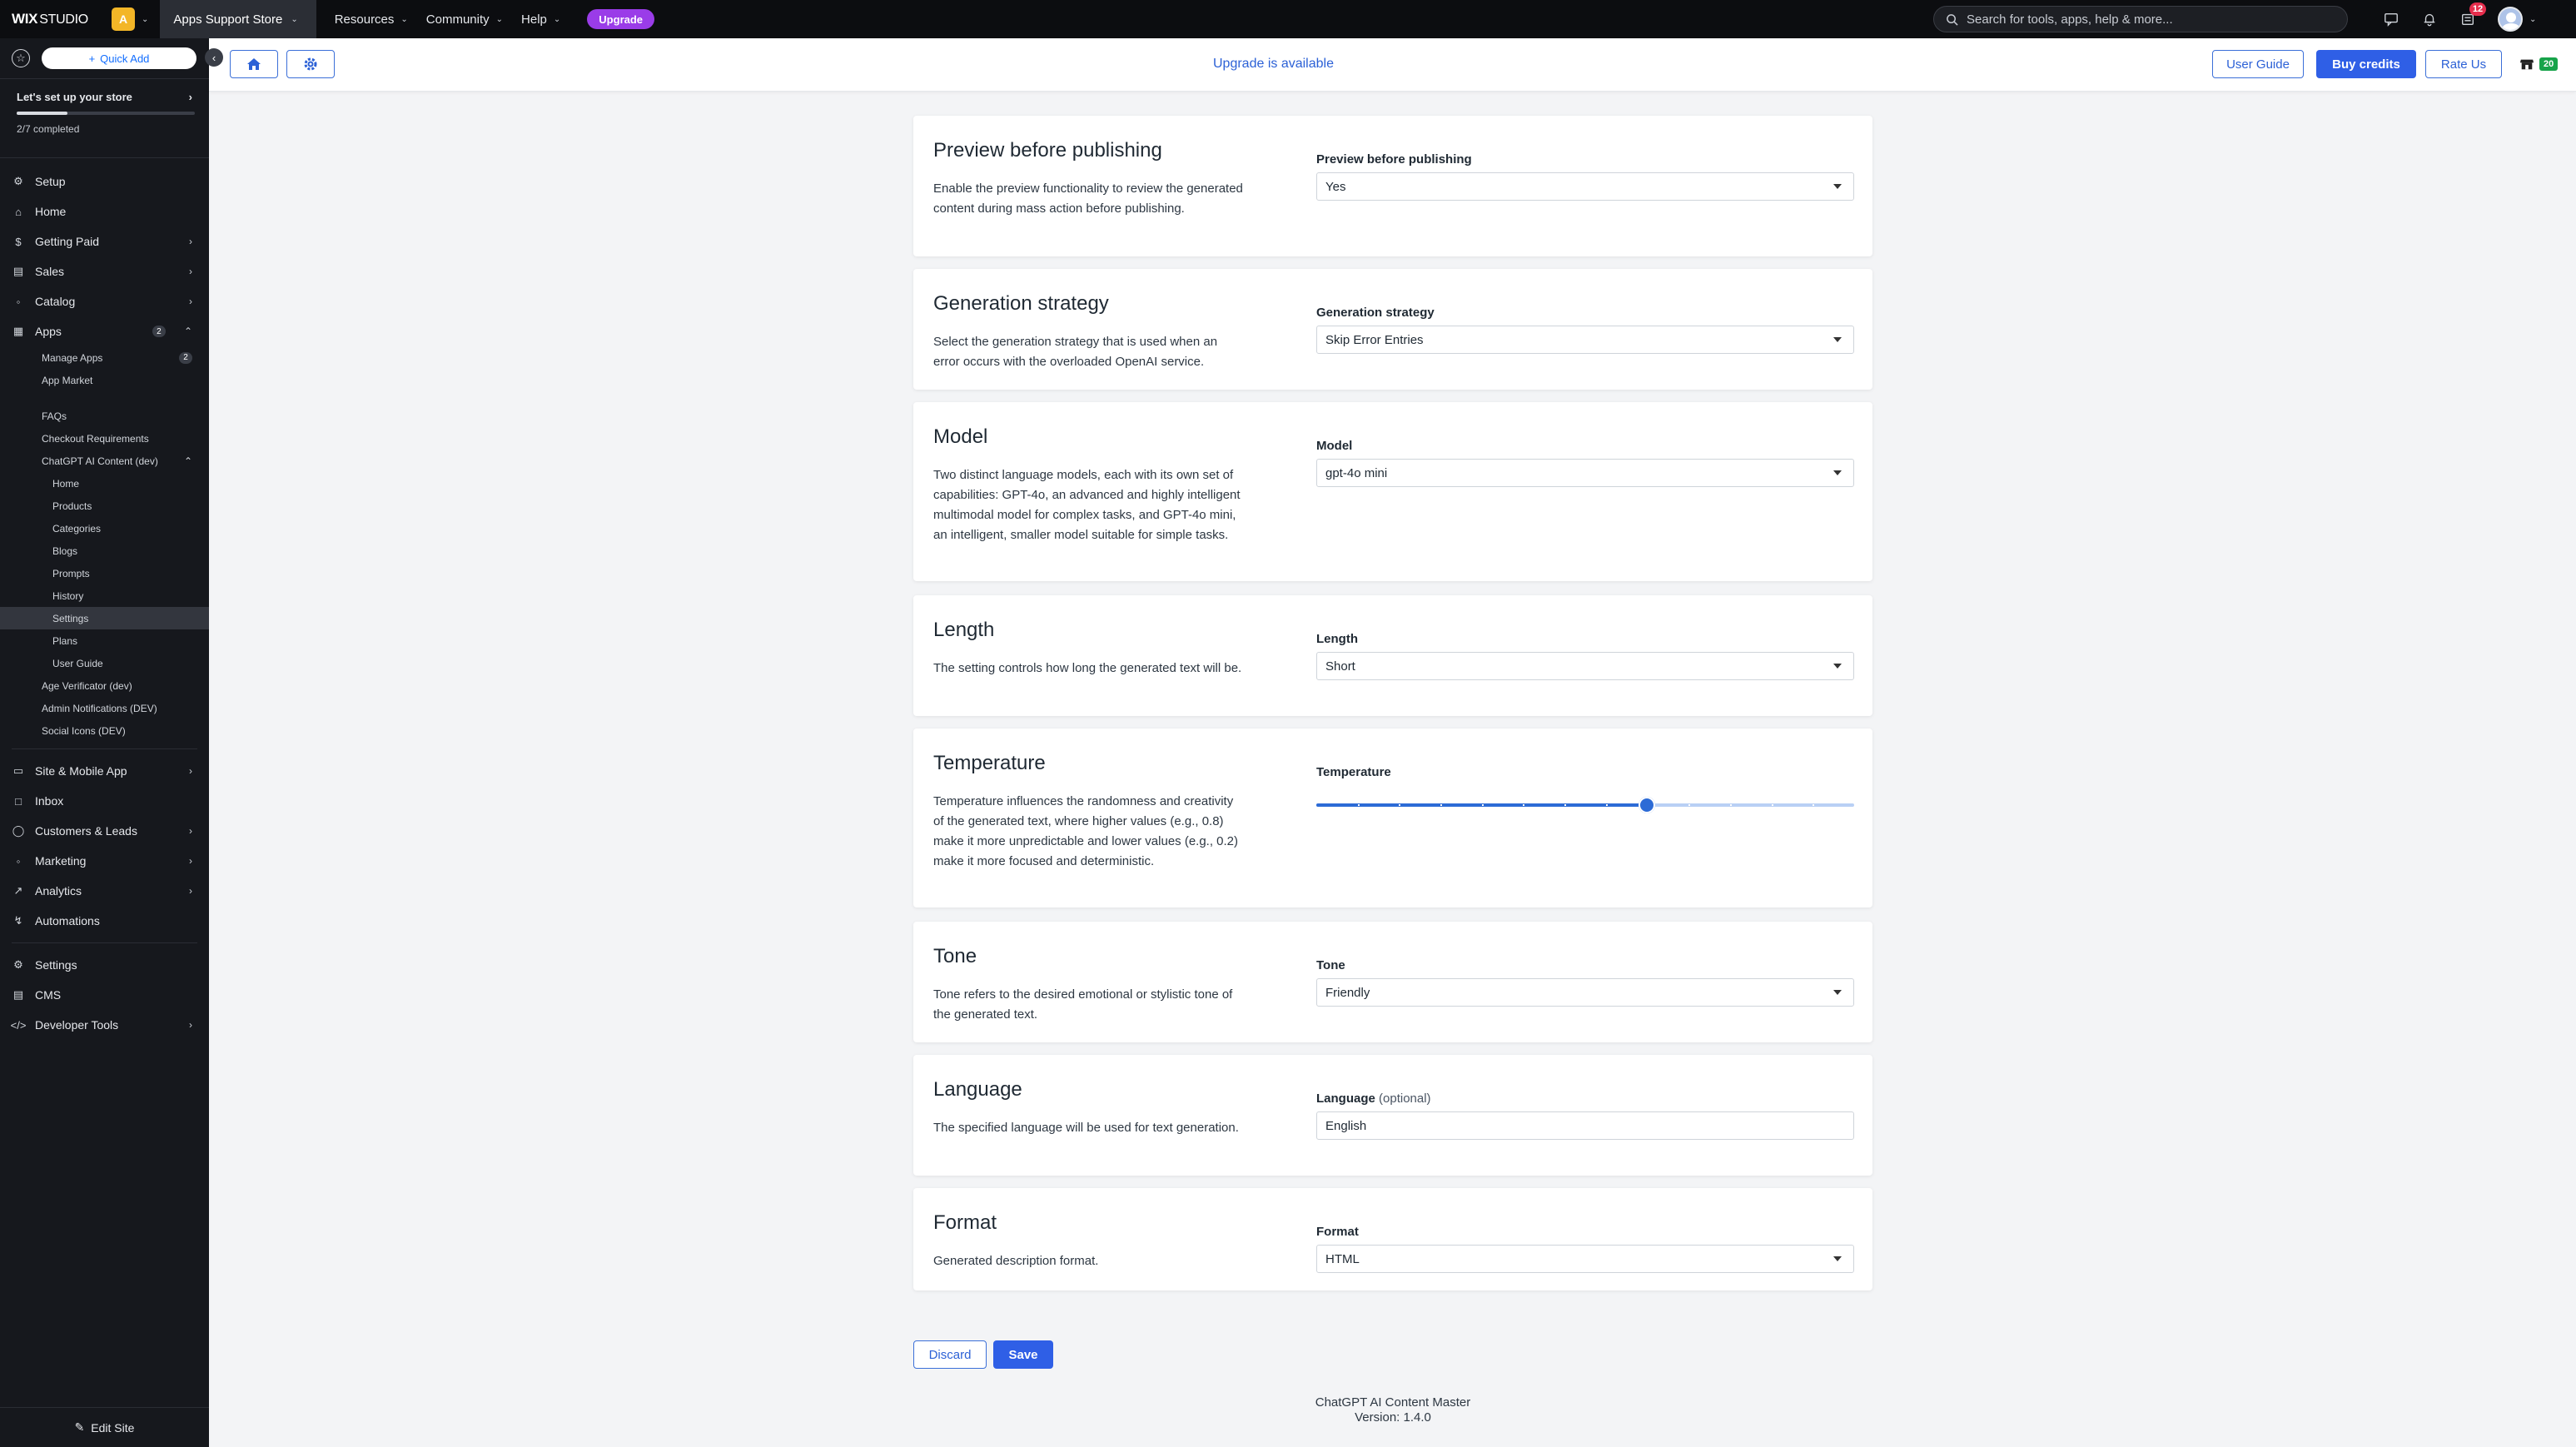 This screenshot has height=1447, width=2576. I want to click on apps-count-badge: 2, so click(159, 331).